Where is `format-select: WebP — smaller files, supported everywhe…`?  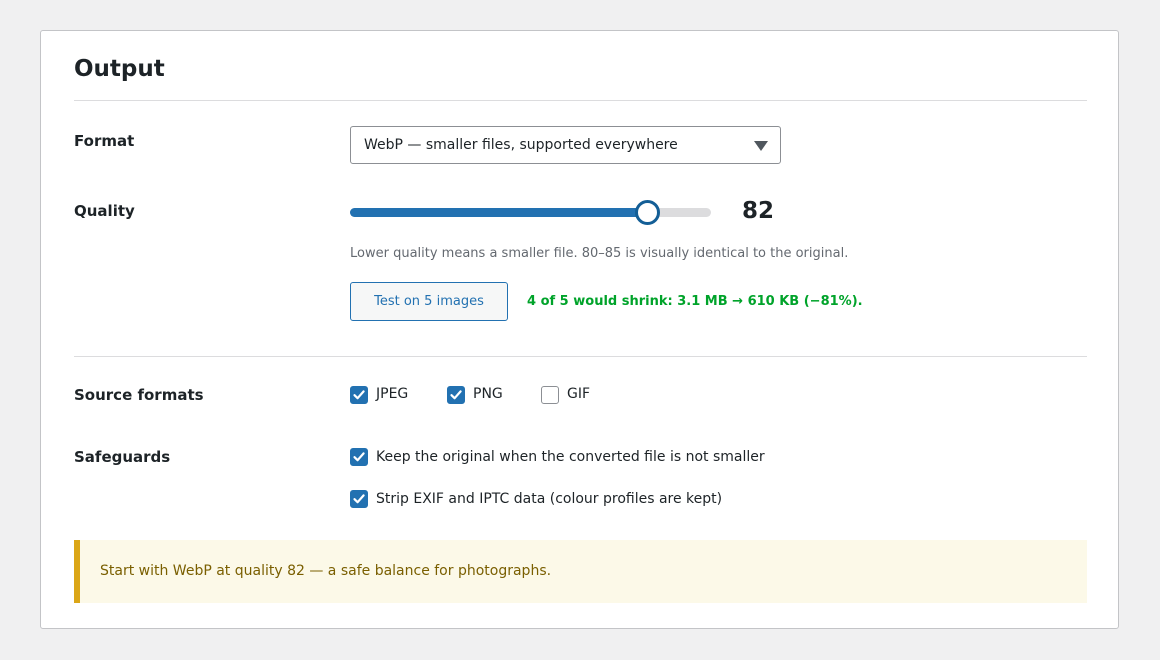
format-select: WebP — smaller files, supported everywhe… is located at coordinates (565, 145).